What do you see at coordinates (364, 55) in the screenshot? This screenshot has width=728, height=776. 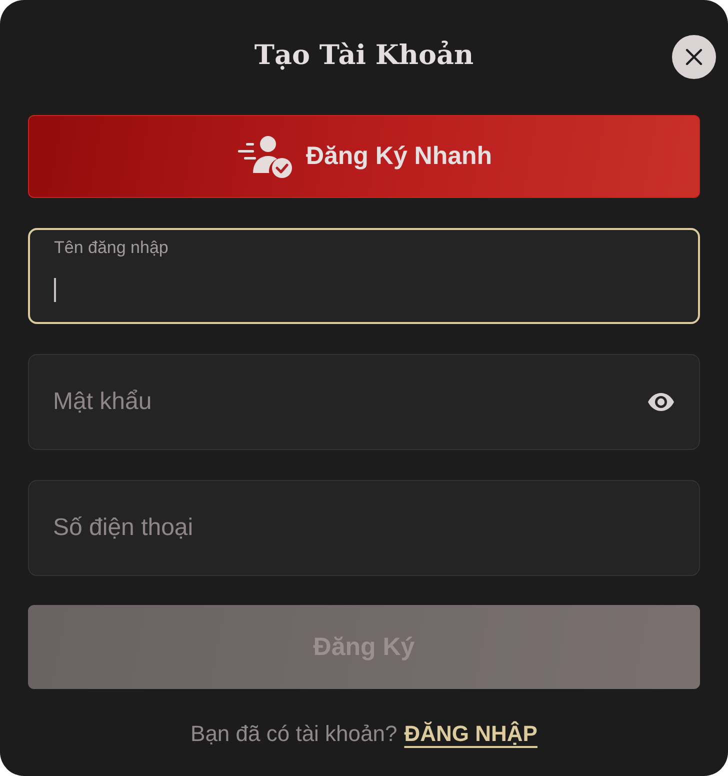 I see `dialog-title: Tạo Tài Khoản` at bounding box center [364, 55].